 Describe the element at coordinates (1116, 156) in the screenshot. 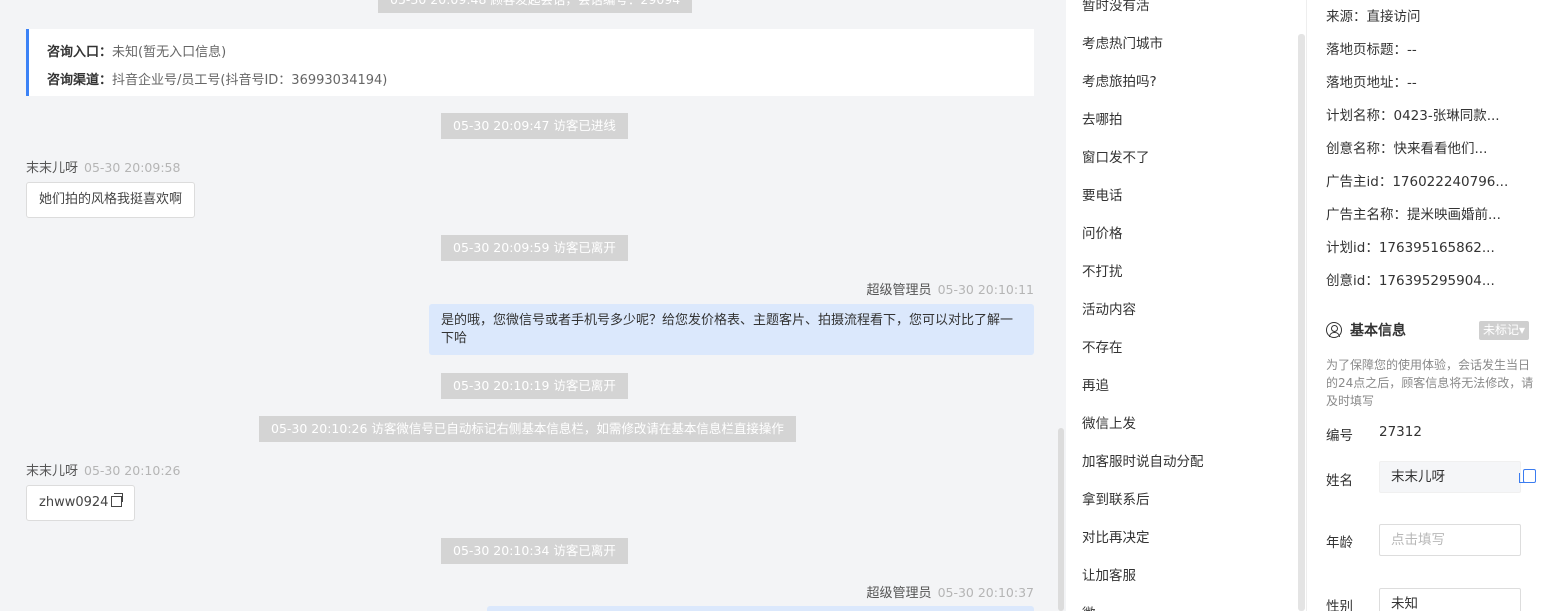

I see `quick-reply-item: 窗口发不了` at that location.